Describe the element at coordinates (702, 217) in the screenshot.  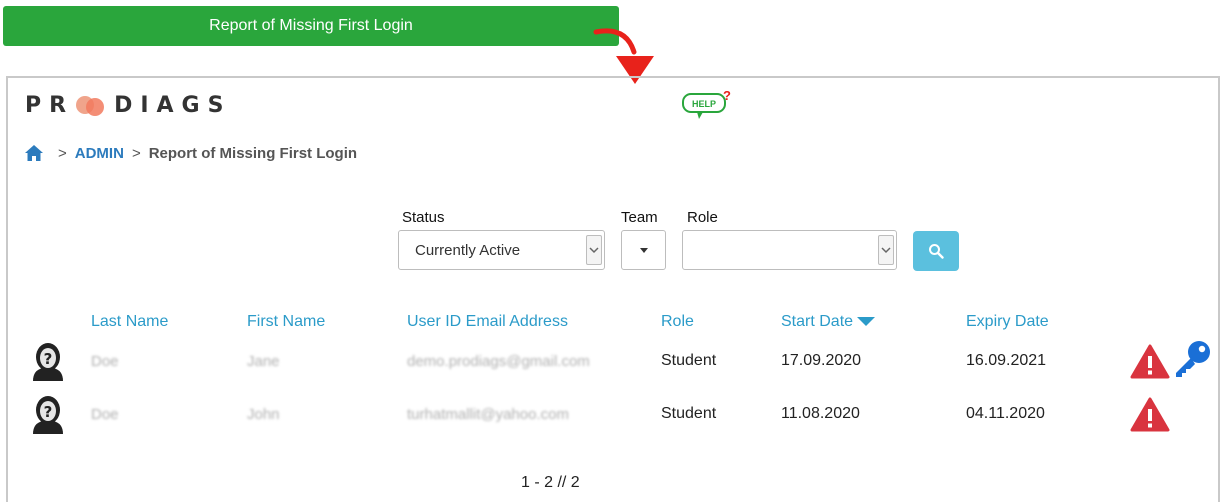
I see `role-filter-label: Role` at that location.